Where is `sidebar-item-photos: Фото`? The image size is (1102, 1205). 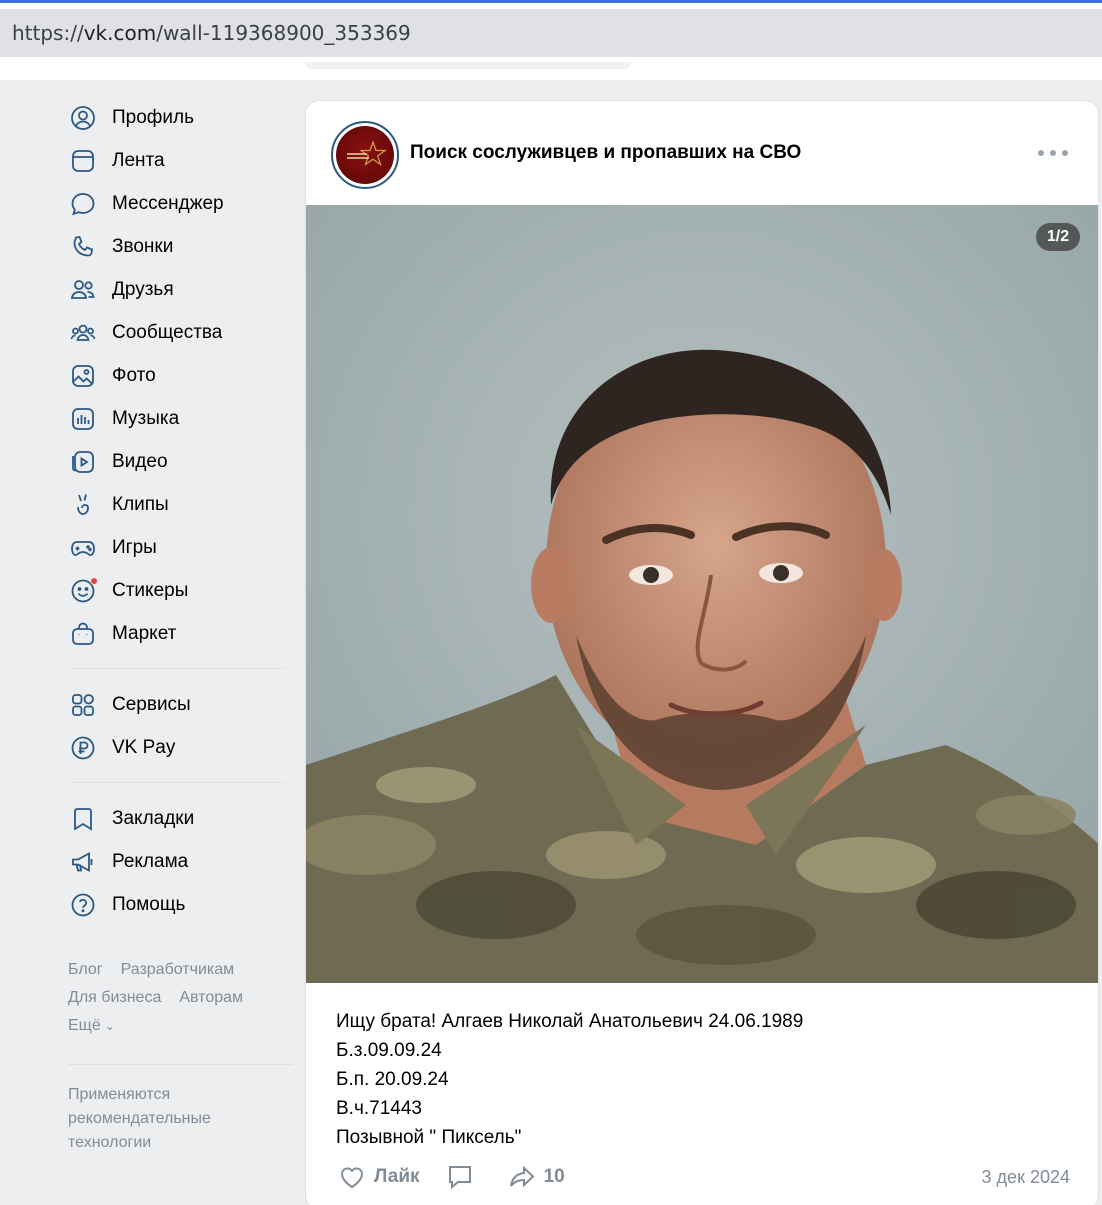 sidebar-item-photos: Фото is located at coordinates (180, 375).